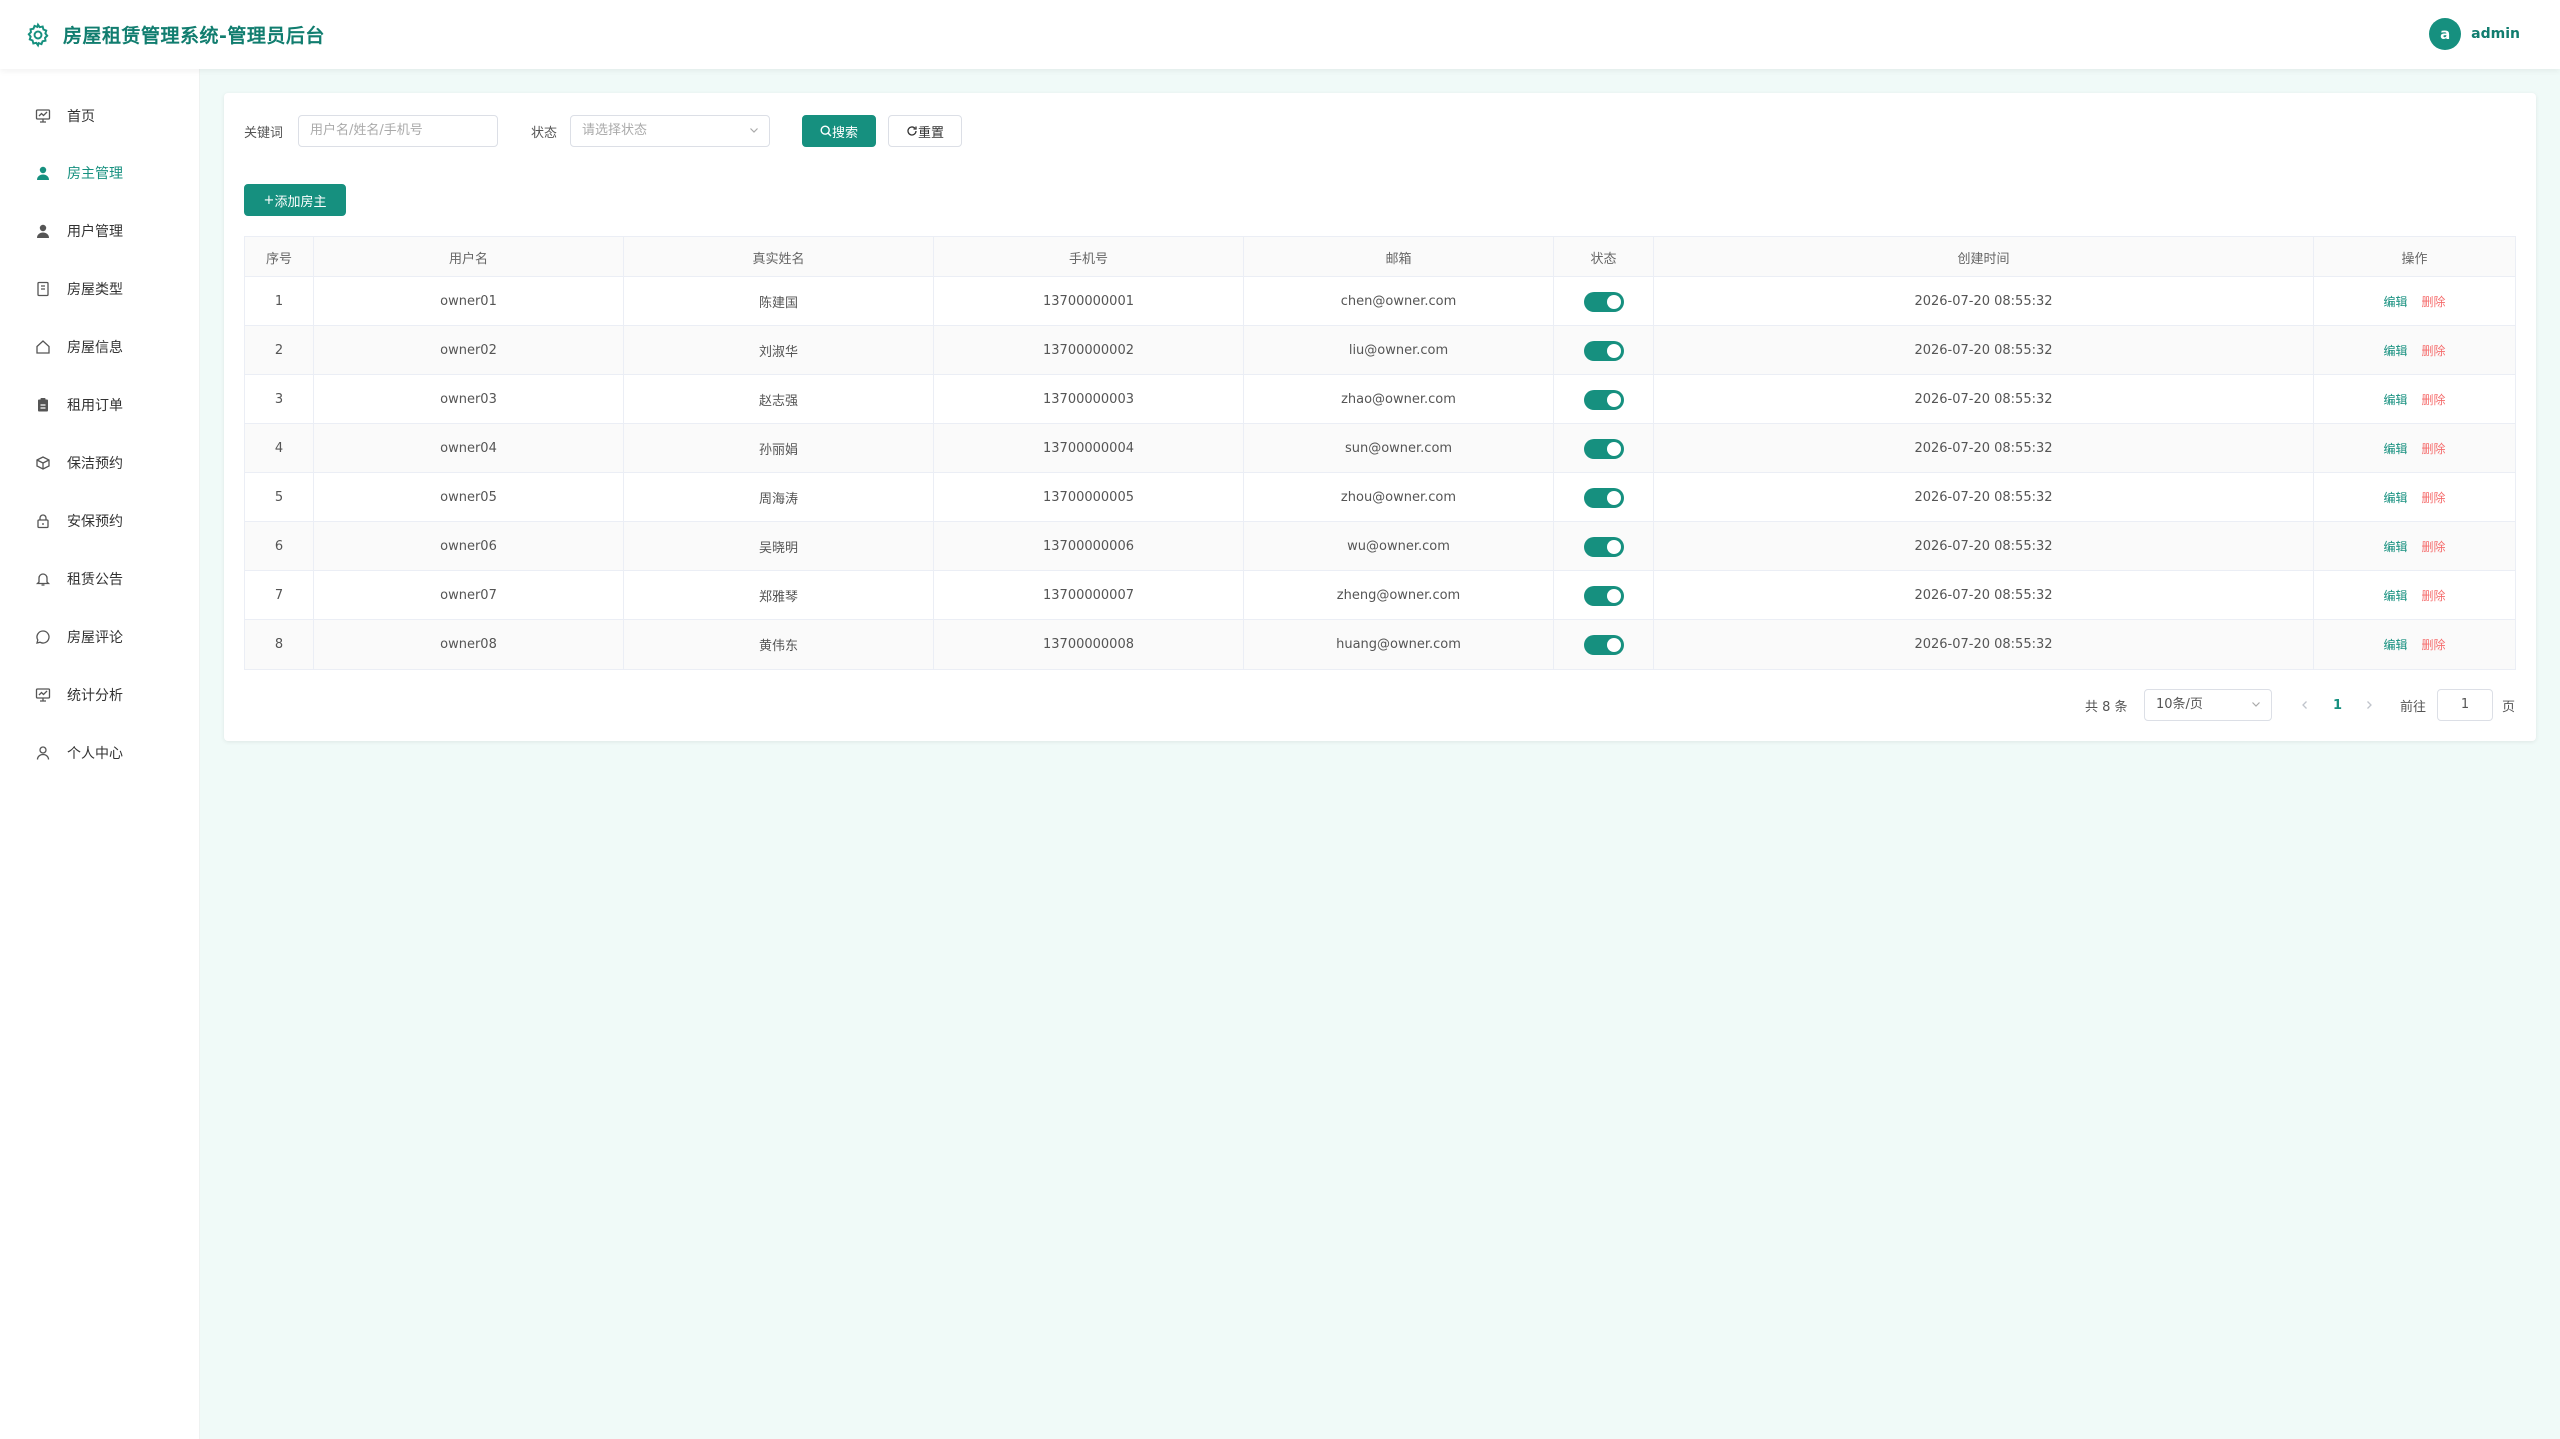  Describe the element at coordinates (81, 117) in the screenshot. I see `sidebar-item-label: 首页` at that location.